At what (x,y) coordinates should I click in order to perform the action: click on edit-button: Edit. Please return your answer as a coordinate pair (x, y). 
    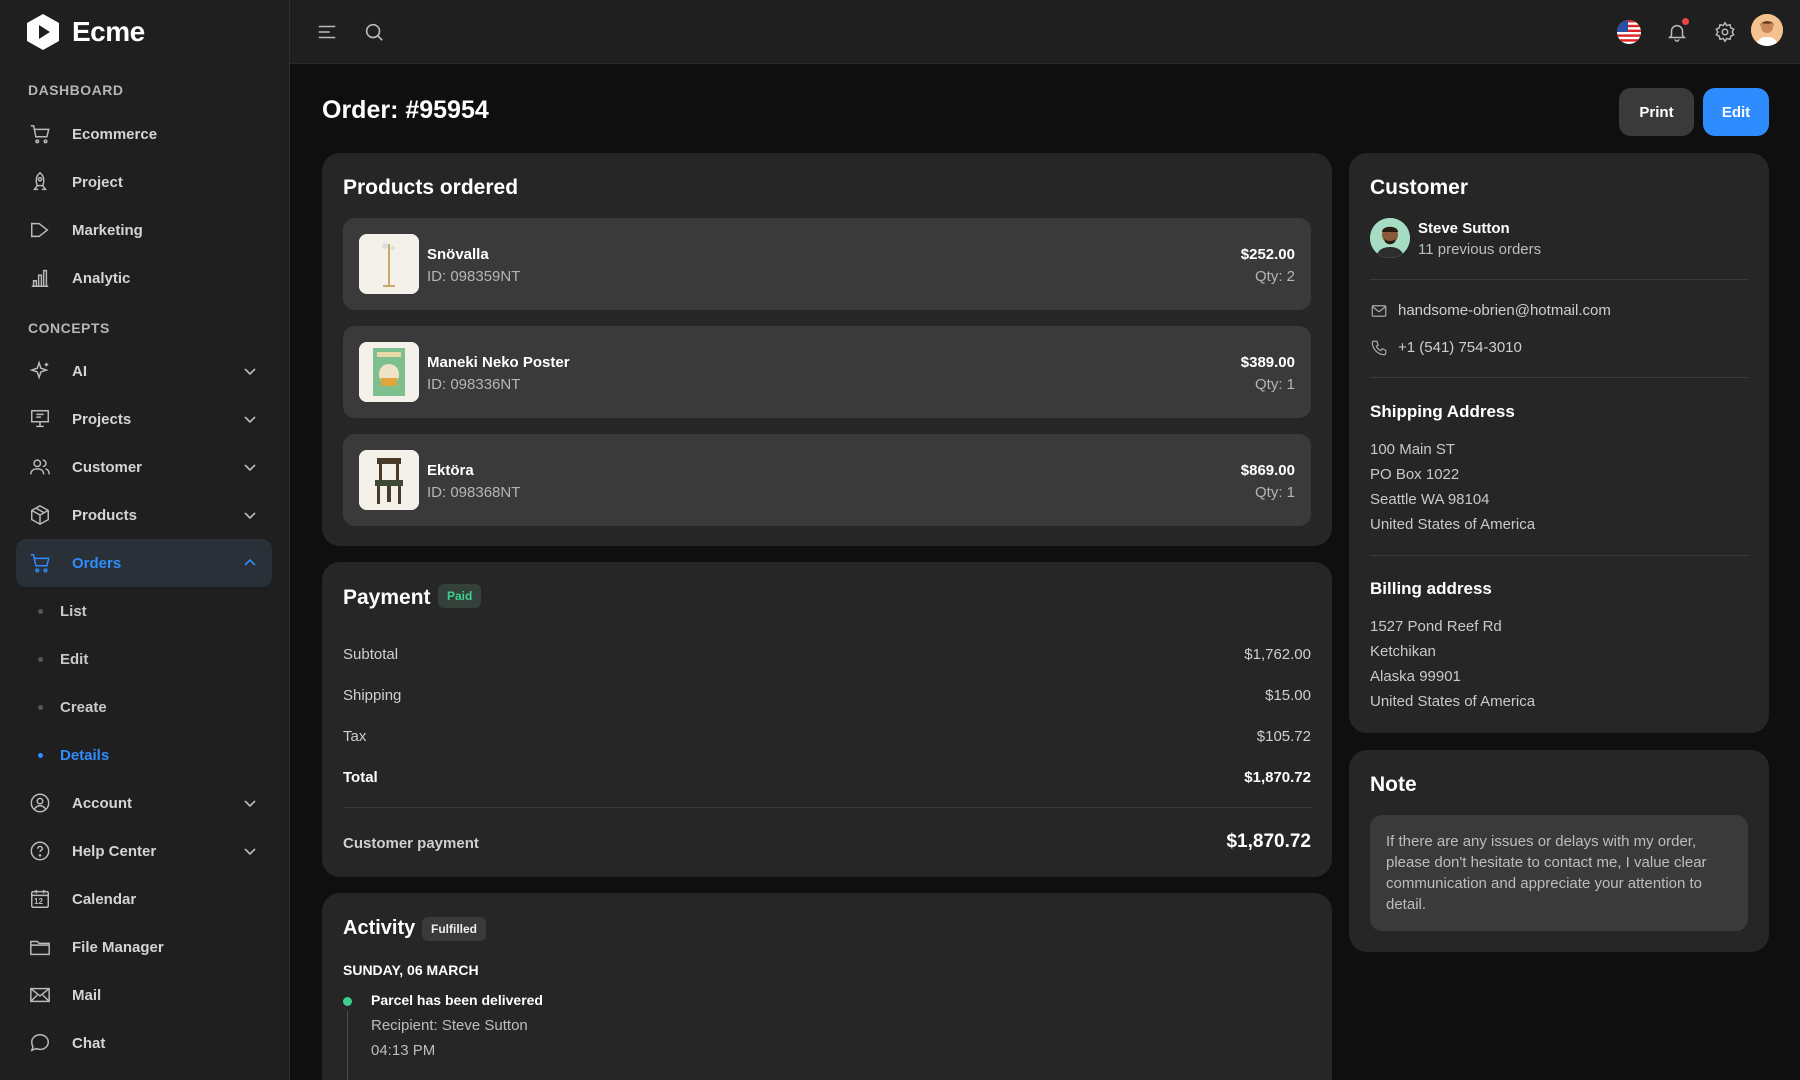
    Looking at the image, I should click on (1736, 112).